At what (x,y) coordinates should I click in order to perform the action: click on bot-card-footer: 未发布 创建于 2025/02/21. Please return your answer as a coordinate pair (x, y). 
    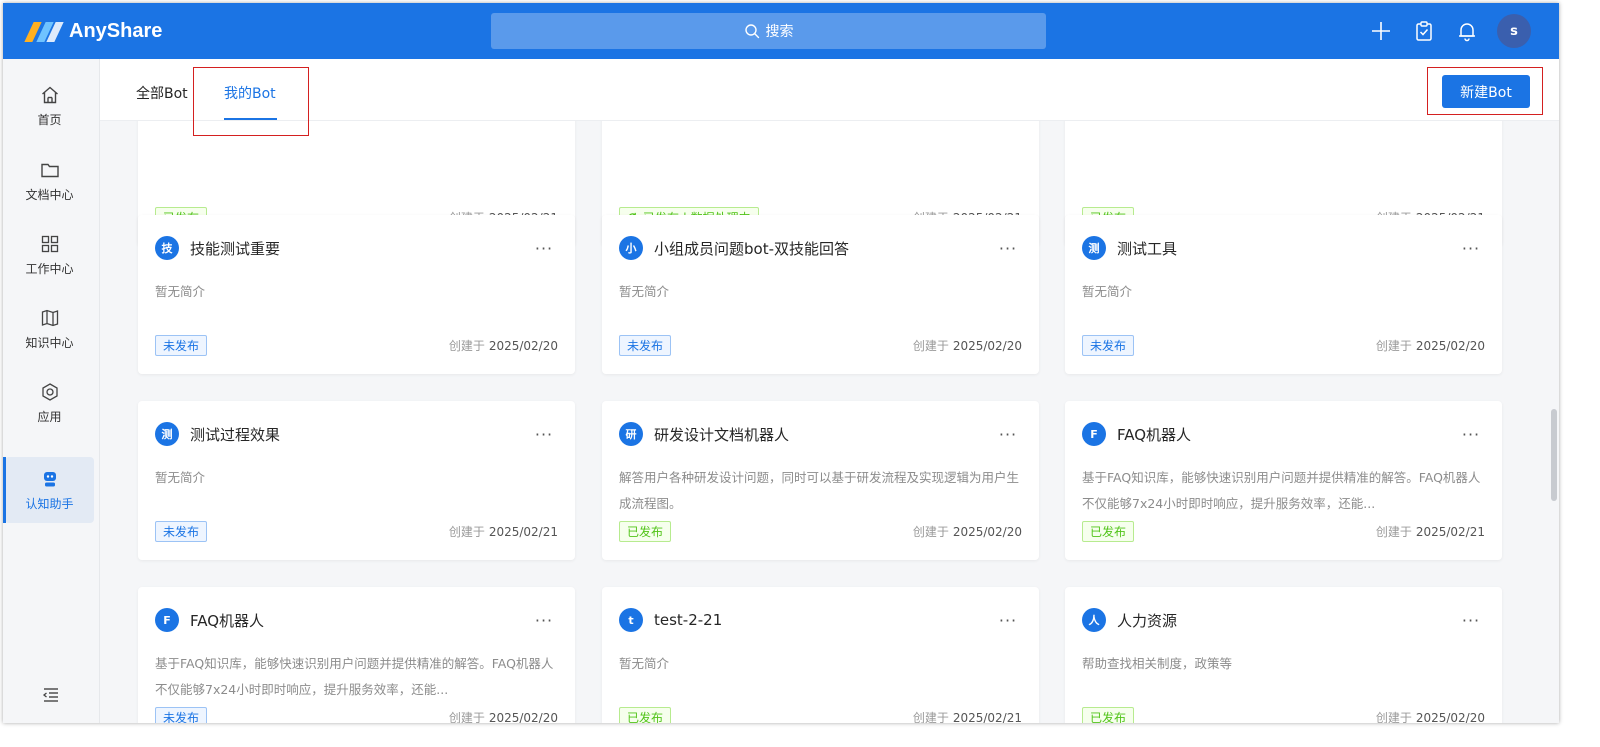
    Looking at the image, I should click on (356, 531).